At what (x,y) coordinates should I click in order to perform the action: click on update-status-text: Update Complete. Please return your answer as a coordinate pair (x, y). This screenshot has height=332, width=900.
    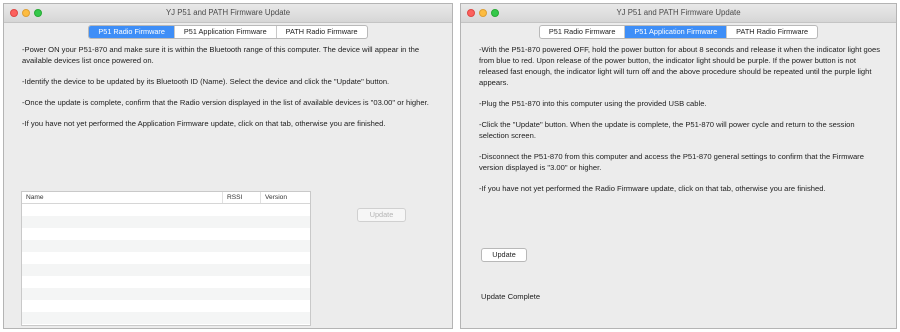
    Looking at the image, I should click on (511, 296).